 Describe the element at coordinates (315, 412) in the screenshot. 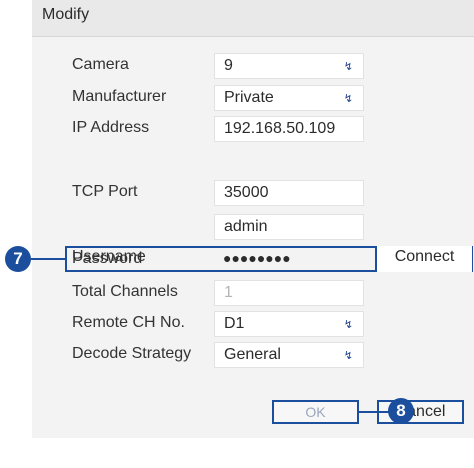

I see `ok-button: OK` at that location.